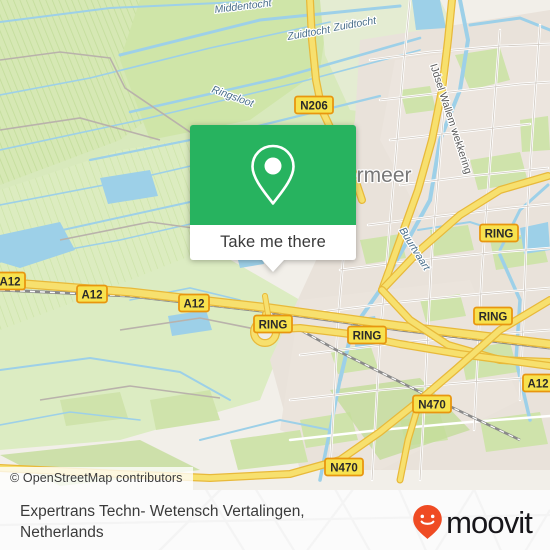  What do you see at coordinates (96, 478) in the screenshot?
I see `osm-attribution: © OpenStreetMap contributors` at bounding box center [96, 478].